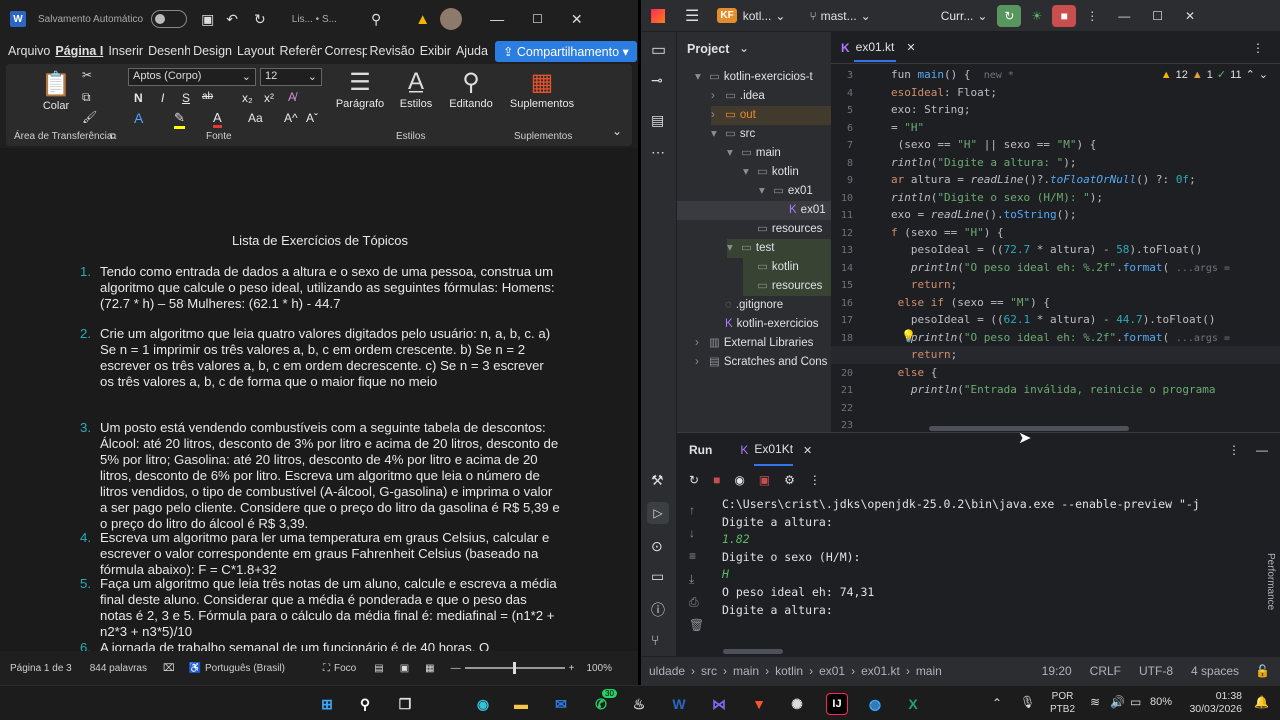 The width and height of the screenshot is (1280, 720). I want to click on clear-icon: 🗑, so click(696, 625).